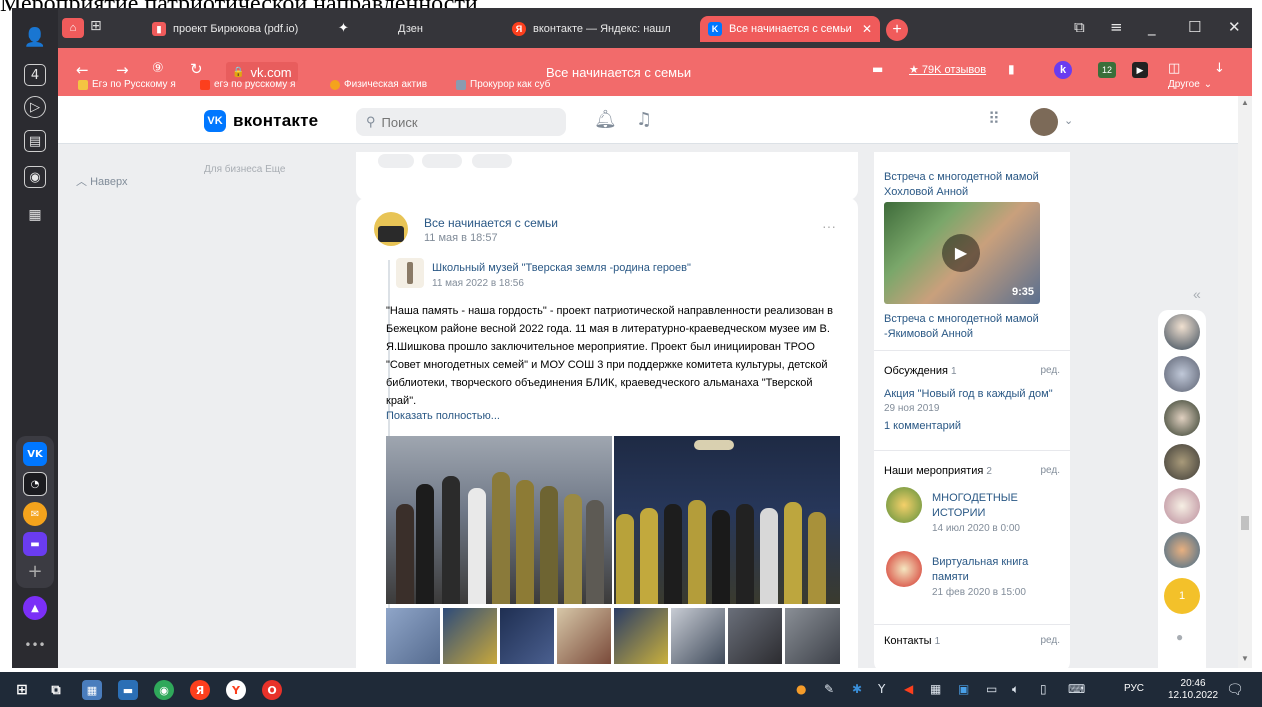 Image resolution: width=1262 pixels, height=707 pixels. What do you see at coordinates (994, 118) in the screenshot?
I see `services-grid-icon: ⠿` at bounding box center [994, 118].